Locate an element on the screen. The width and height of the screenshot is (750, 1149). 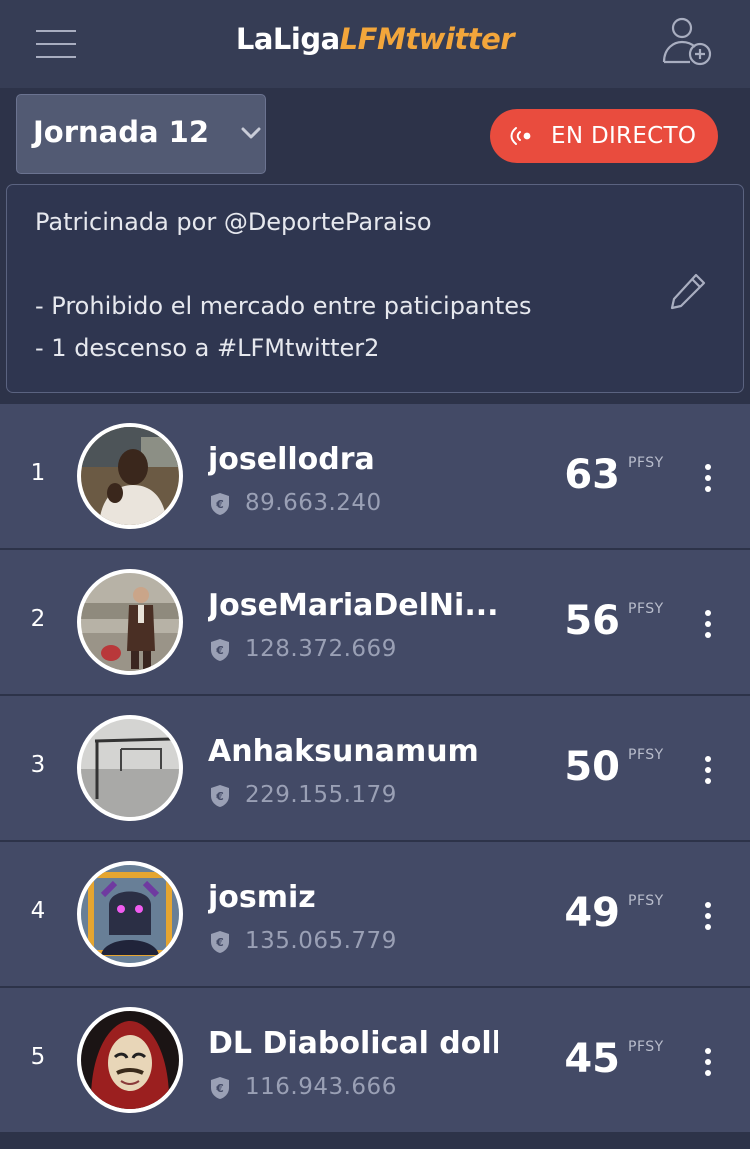
points: 50 is located at coordinates (592, 767).